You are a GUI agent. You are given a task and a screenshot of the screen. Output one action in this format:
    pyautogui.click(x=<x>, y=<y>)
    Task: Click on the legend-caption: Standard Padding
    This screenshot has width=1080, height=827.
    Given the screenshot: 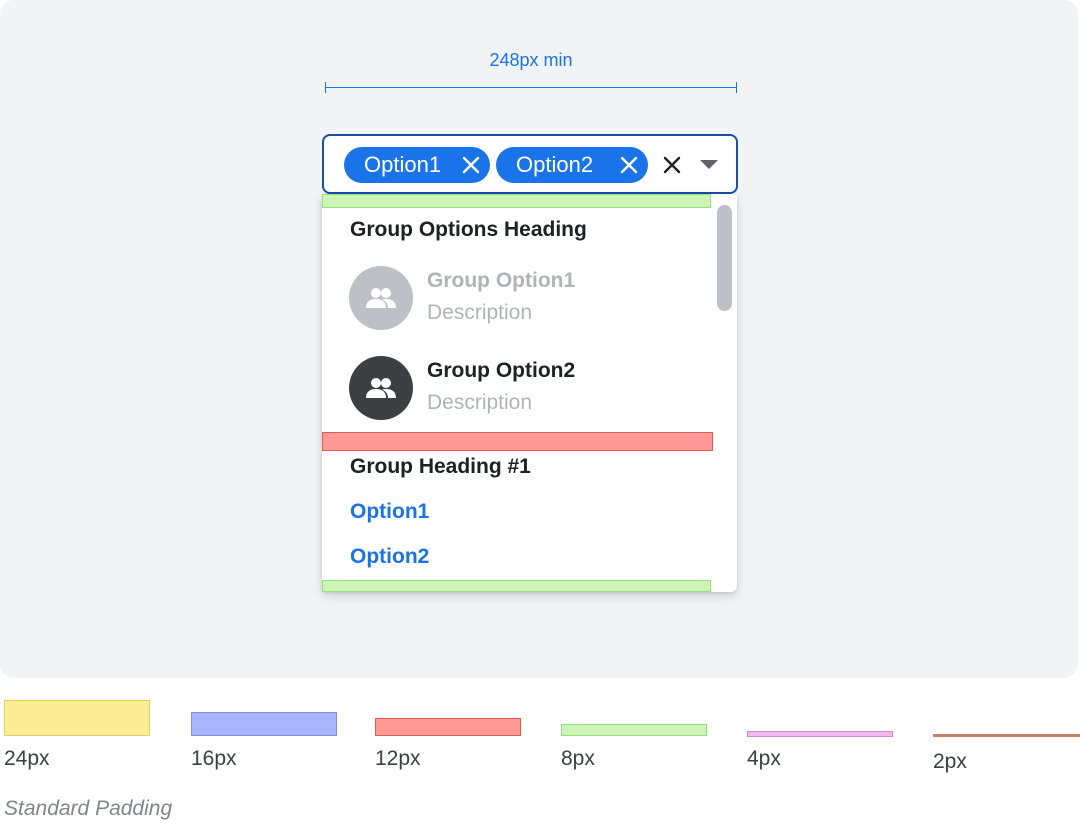 What is the action you would take?
    pyautogui.click(x=88, y=808)
    